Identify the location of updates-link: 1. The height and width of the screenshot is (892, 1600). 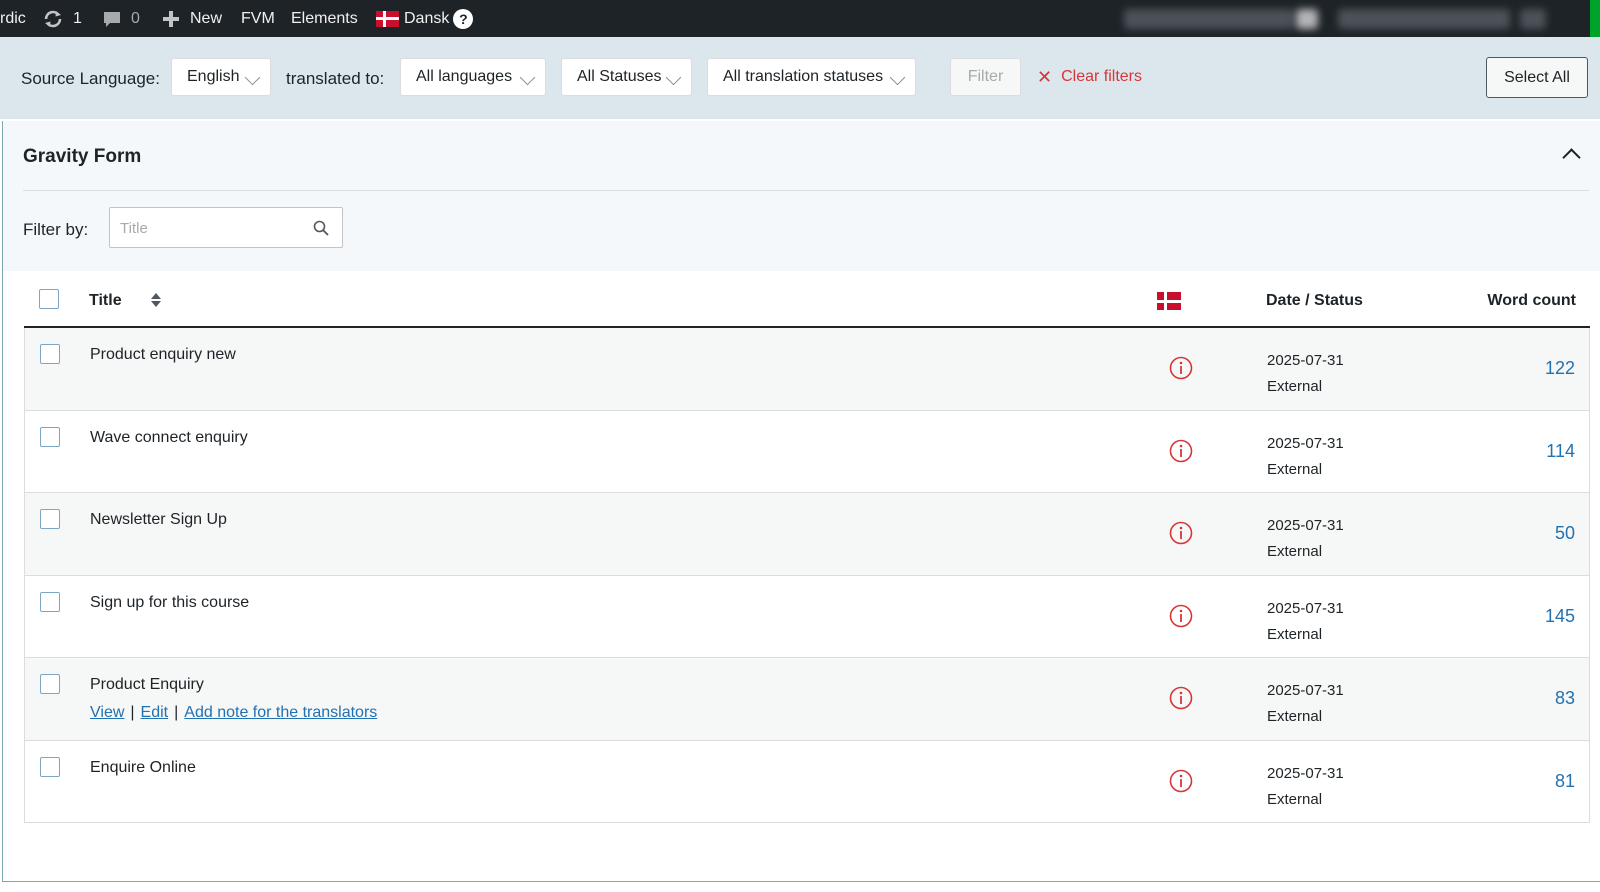
(62, 18).